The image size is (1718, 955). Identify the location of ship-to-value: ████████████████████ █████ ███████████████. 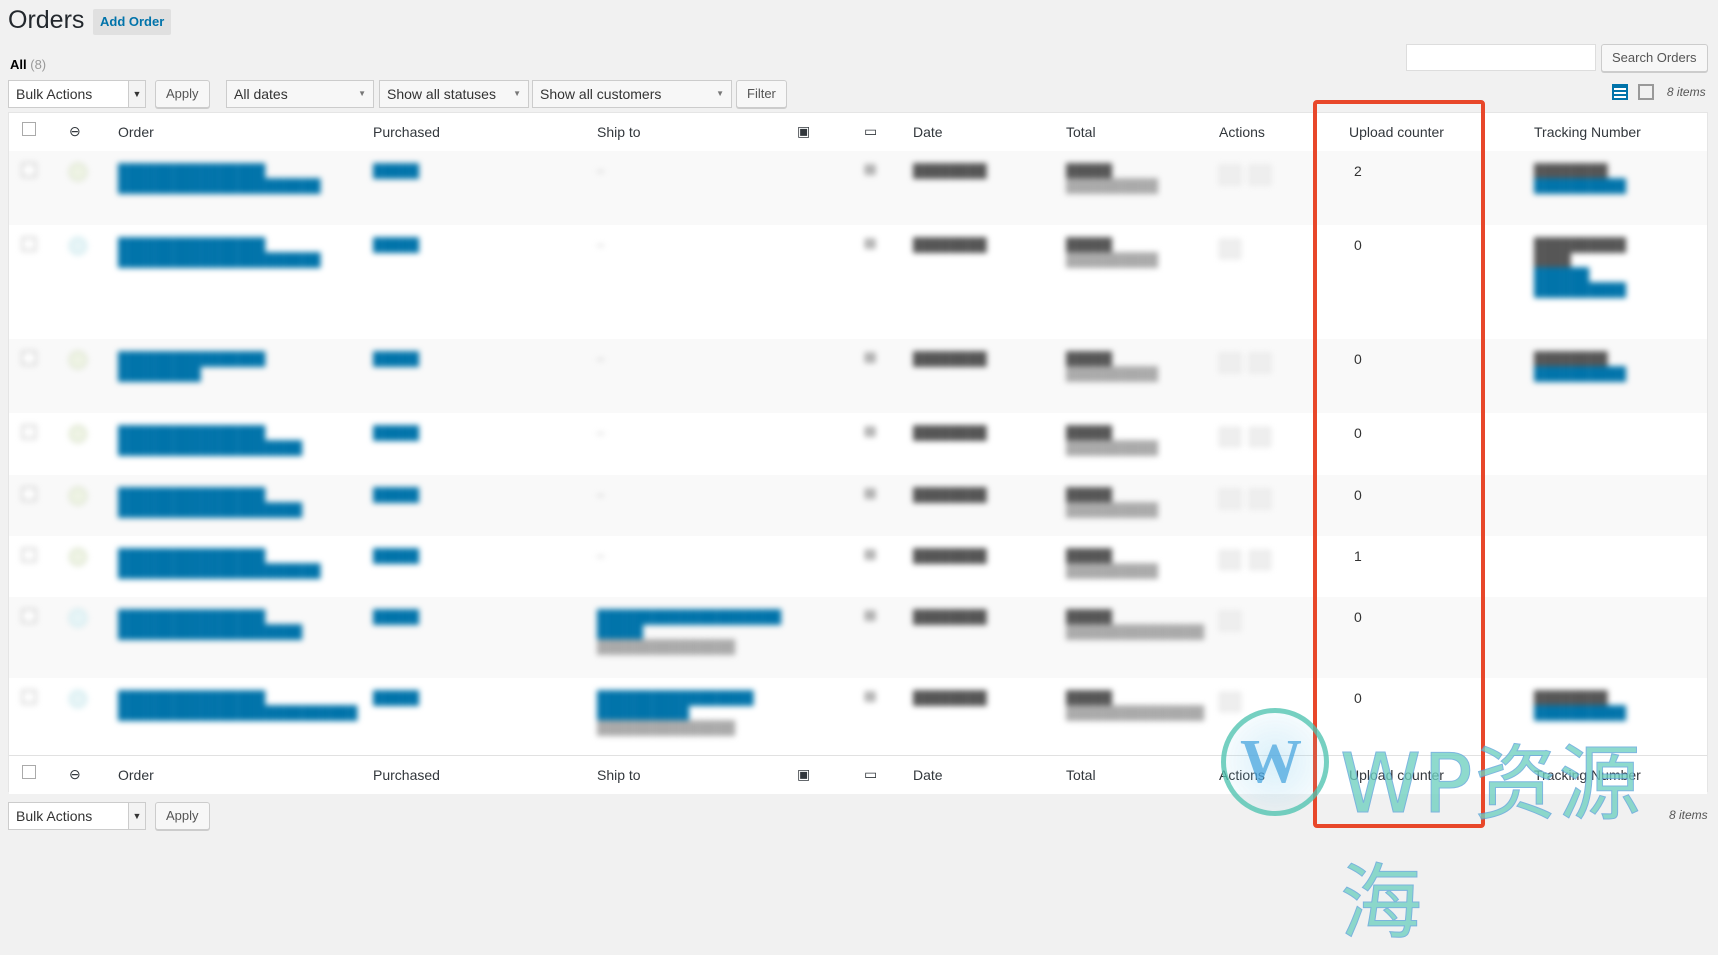
(689, 631).